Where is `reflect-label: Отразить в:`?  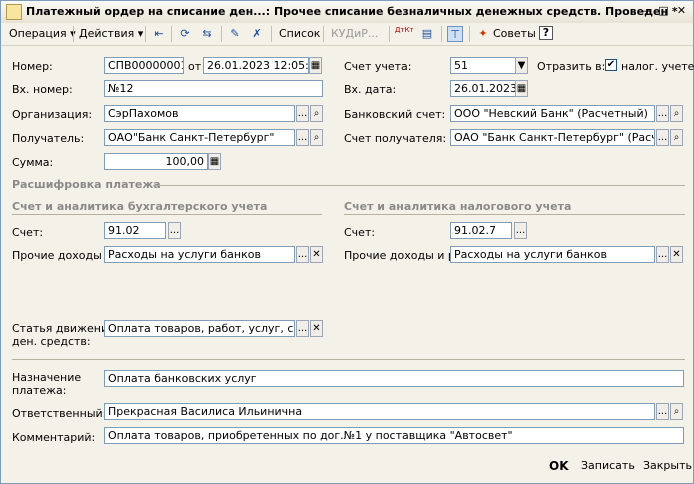
reflect-label: Отразить в: is located at coordinates (571, 66).